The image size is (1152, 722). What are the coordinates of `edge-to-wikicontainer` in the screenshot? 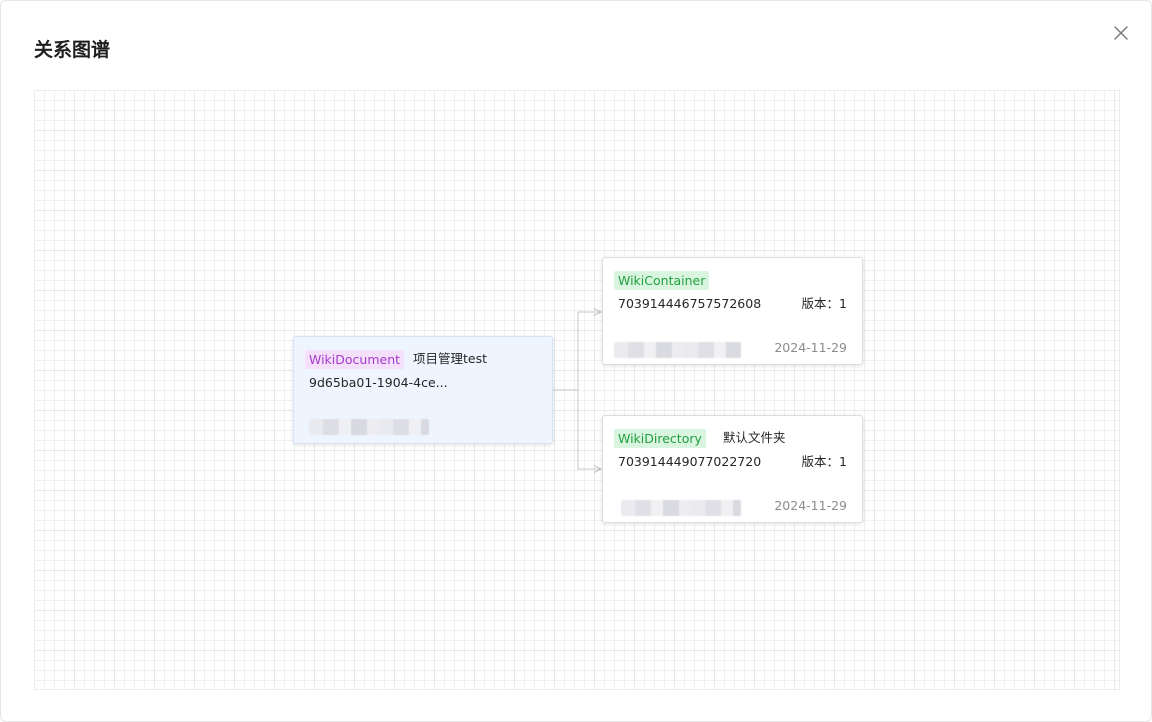 It's located at (577, 351).